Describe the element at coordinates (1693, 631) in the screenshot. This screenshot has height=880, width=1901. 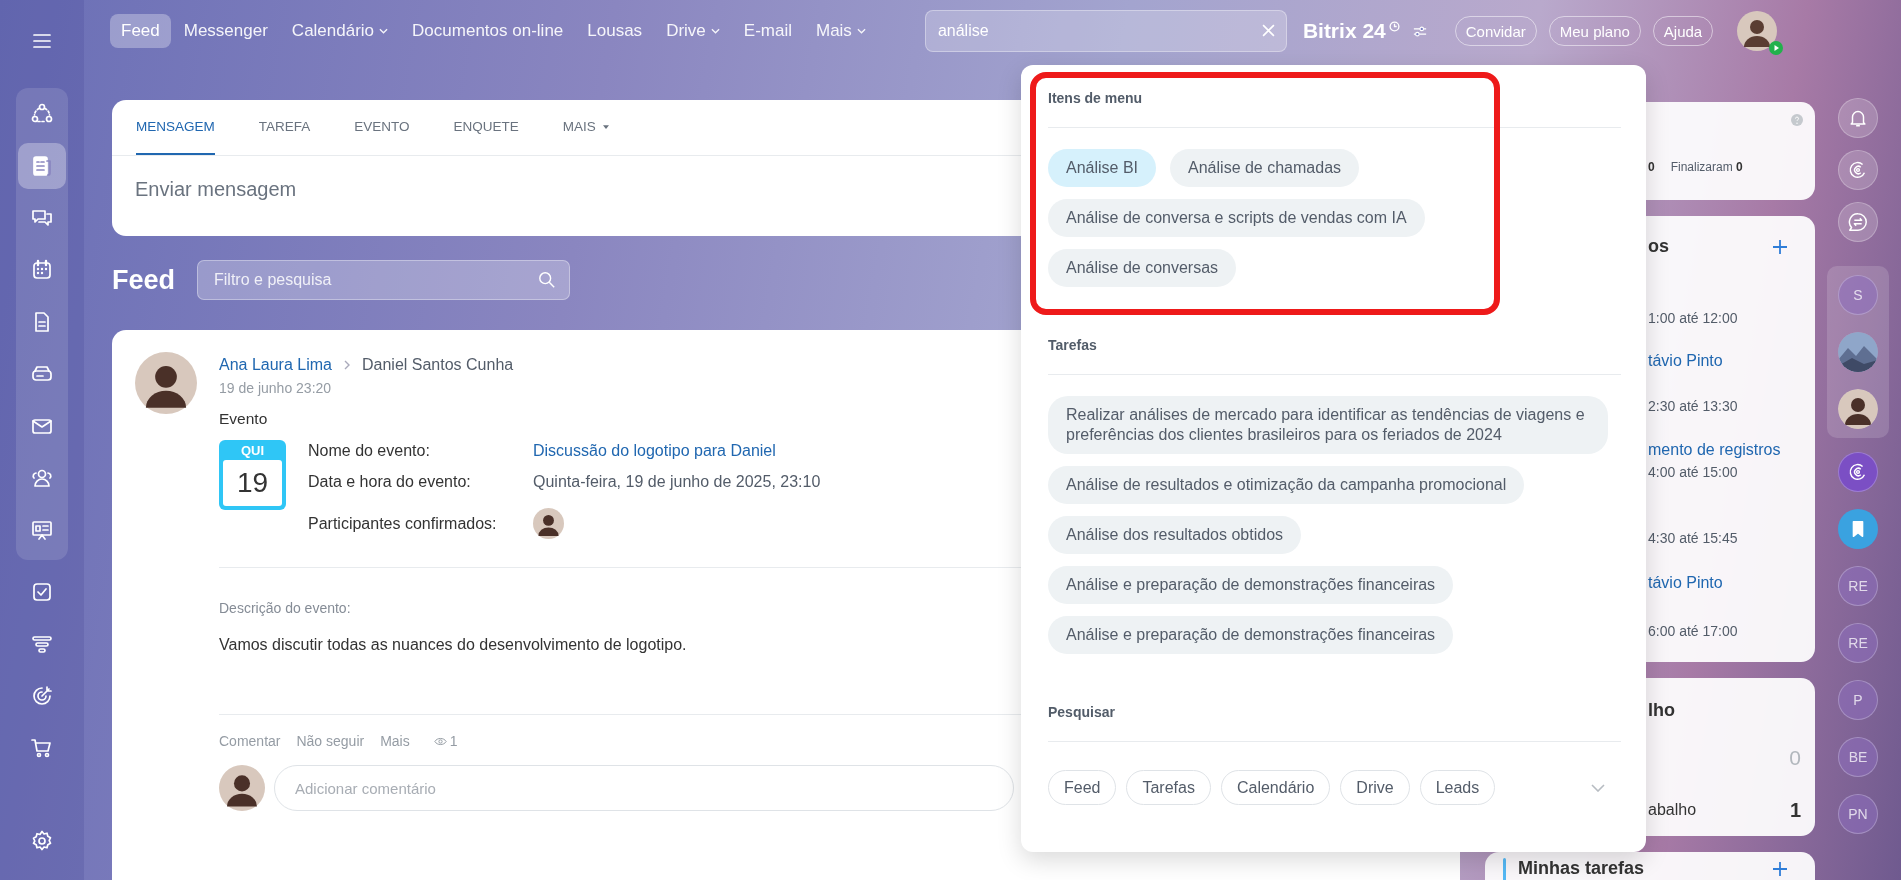
I see `event-time: 6:00 até 17:00` at that location.